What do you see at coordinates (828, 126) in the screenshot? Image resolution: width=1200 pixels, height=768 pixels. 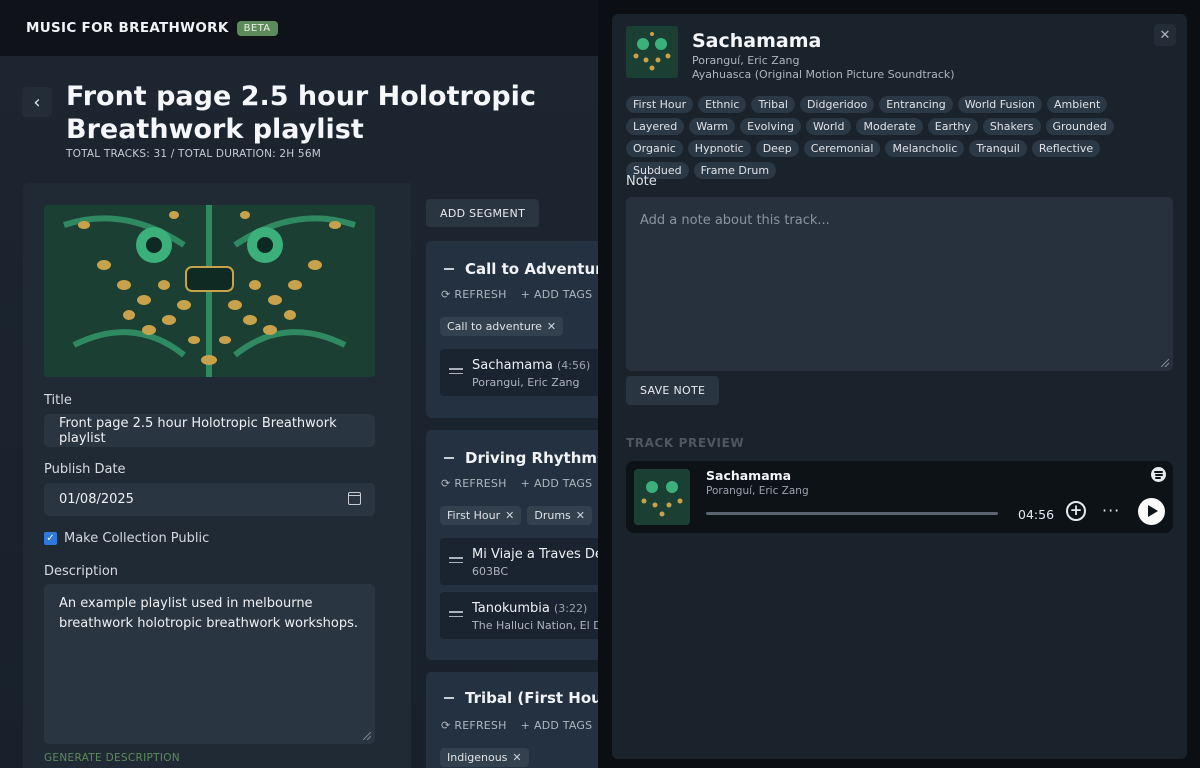 I see `track-tag: World` at bounding box center [828, 126].